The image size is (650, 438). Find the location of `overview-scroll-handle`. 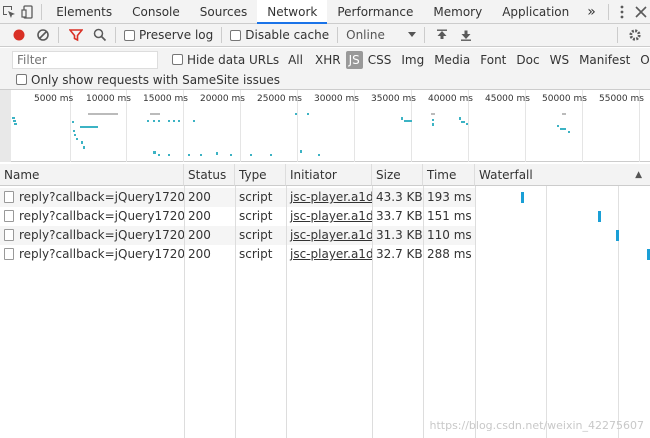

overview-scroll-handle is located at coordinates (5, 126).